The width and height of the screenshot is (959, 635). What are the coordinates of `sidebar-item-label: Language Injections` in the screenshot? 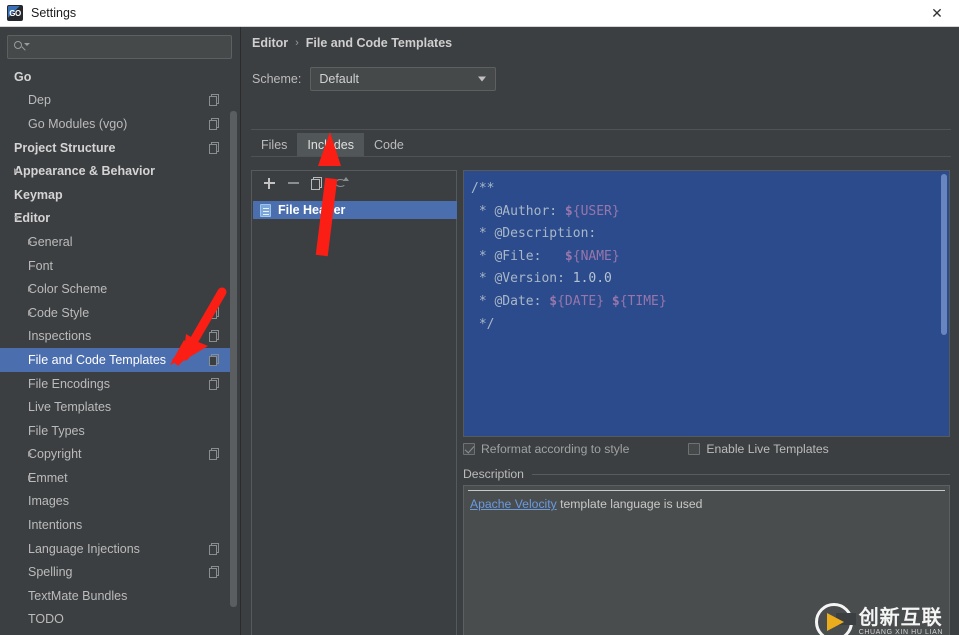 It's located at (84, 548).